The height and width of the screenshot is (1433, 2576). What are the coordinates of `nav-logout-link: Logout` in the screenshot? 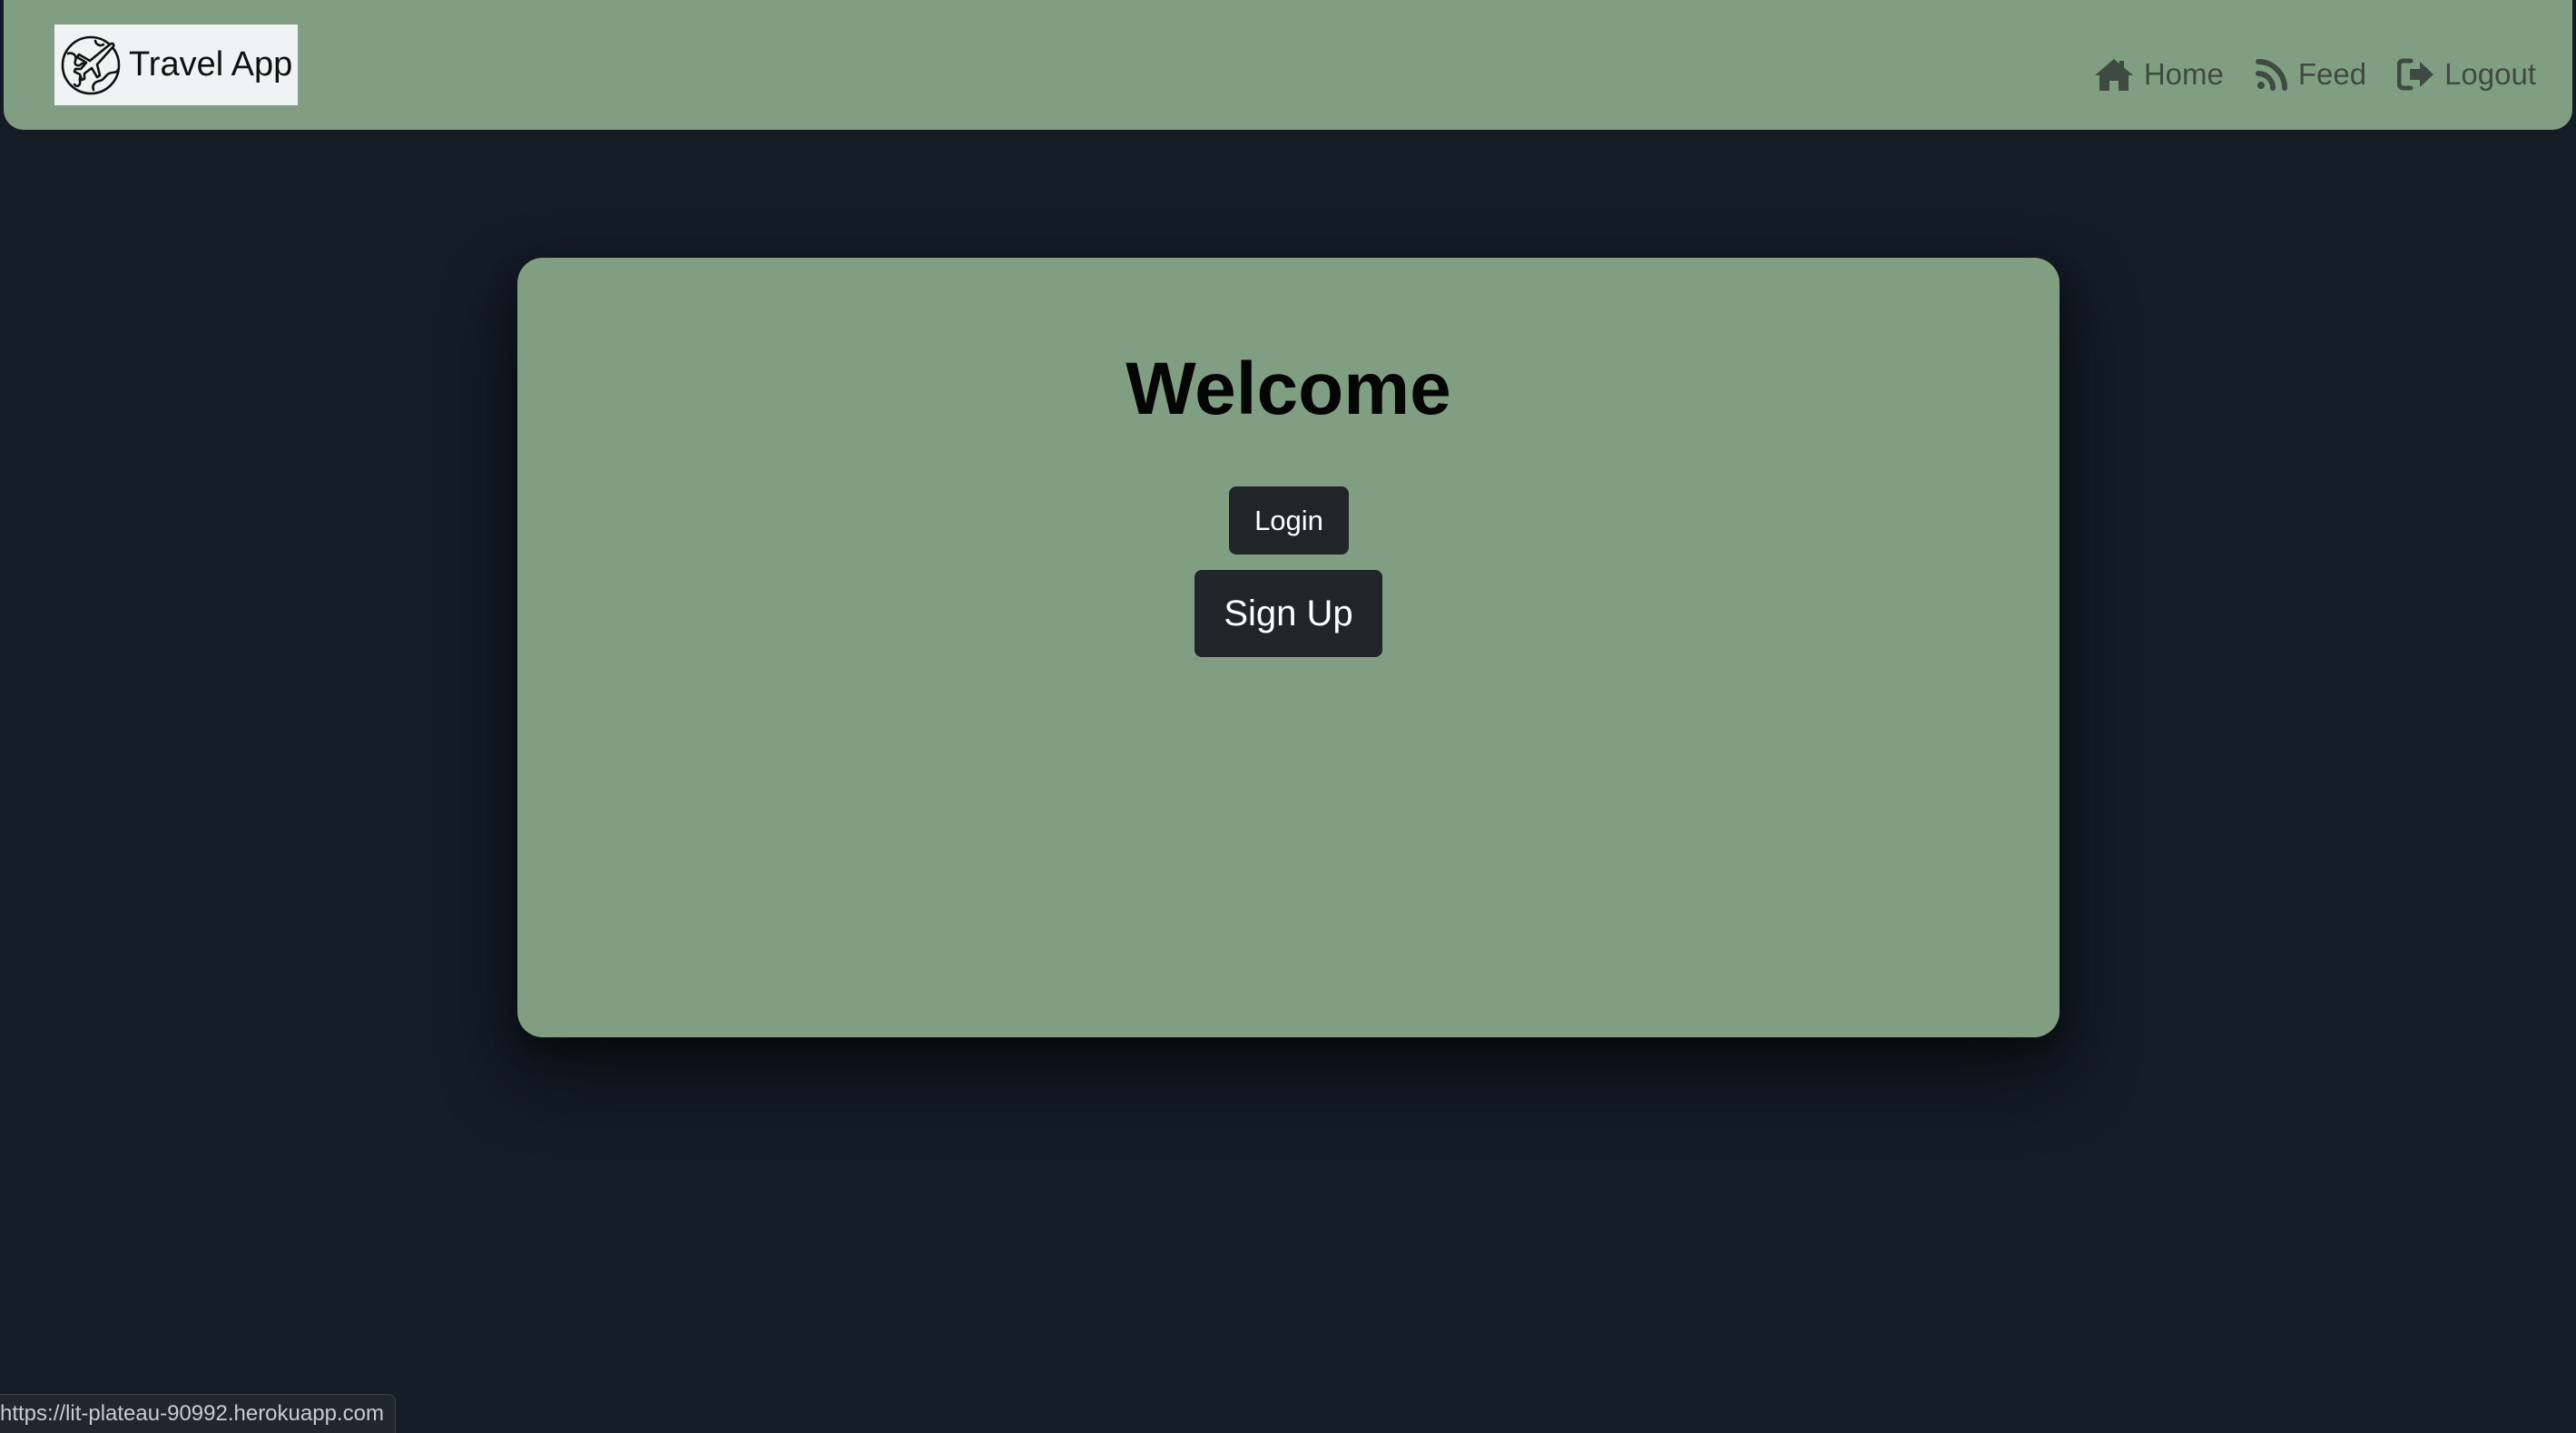 It's located at (2466, 74).